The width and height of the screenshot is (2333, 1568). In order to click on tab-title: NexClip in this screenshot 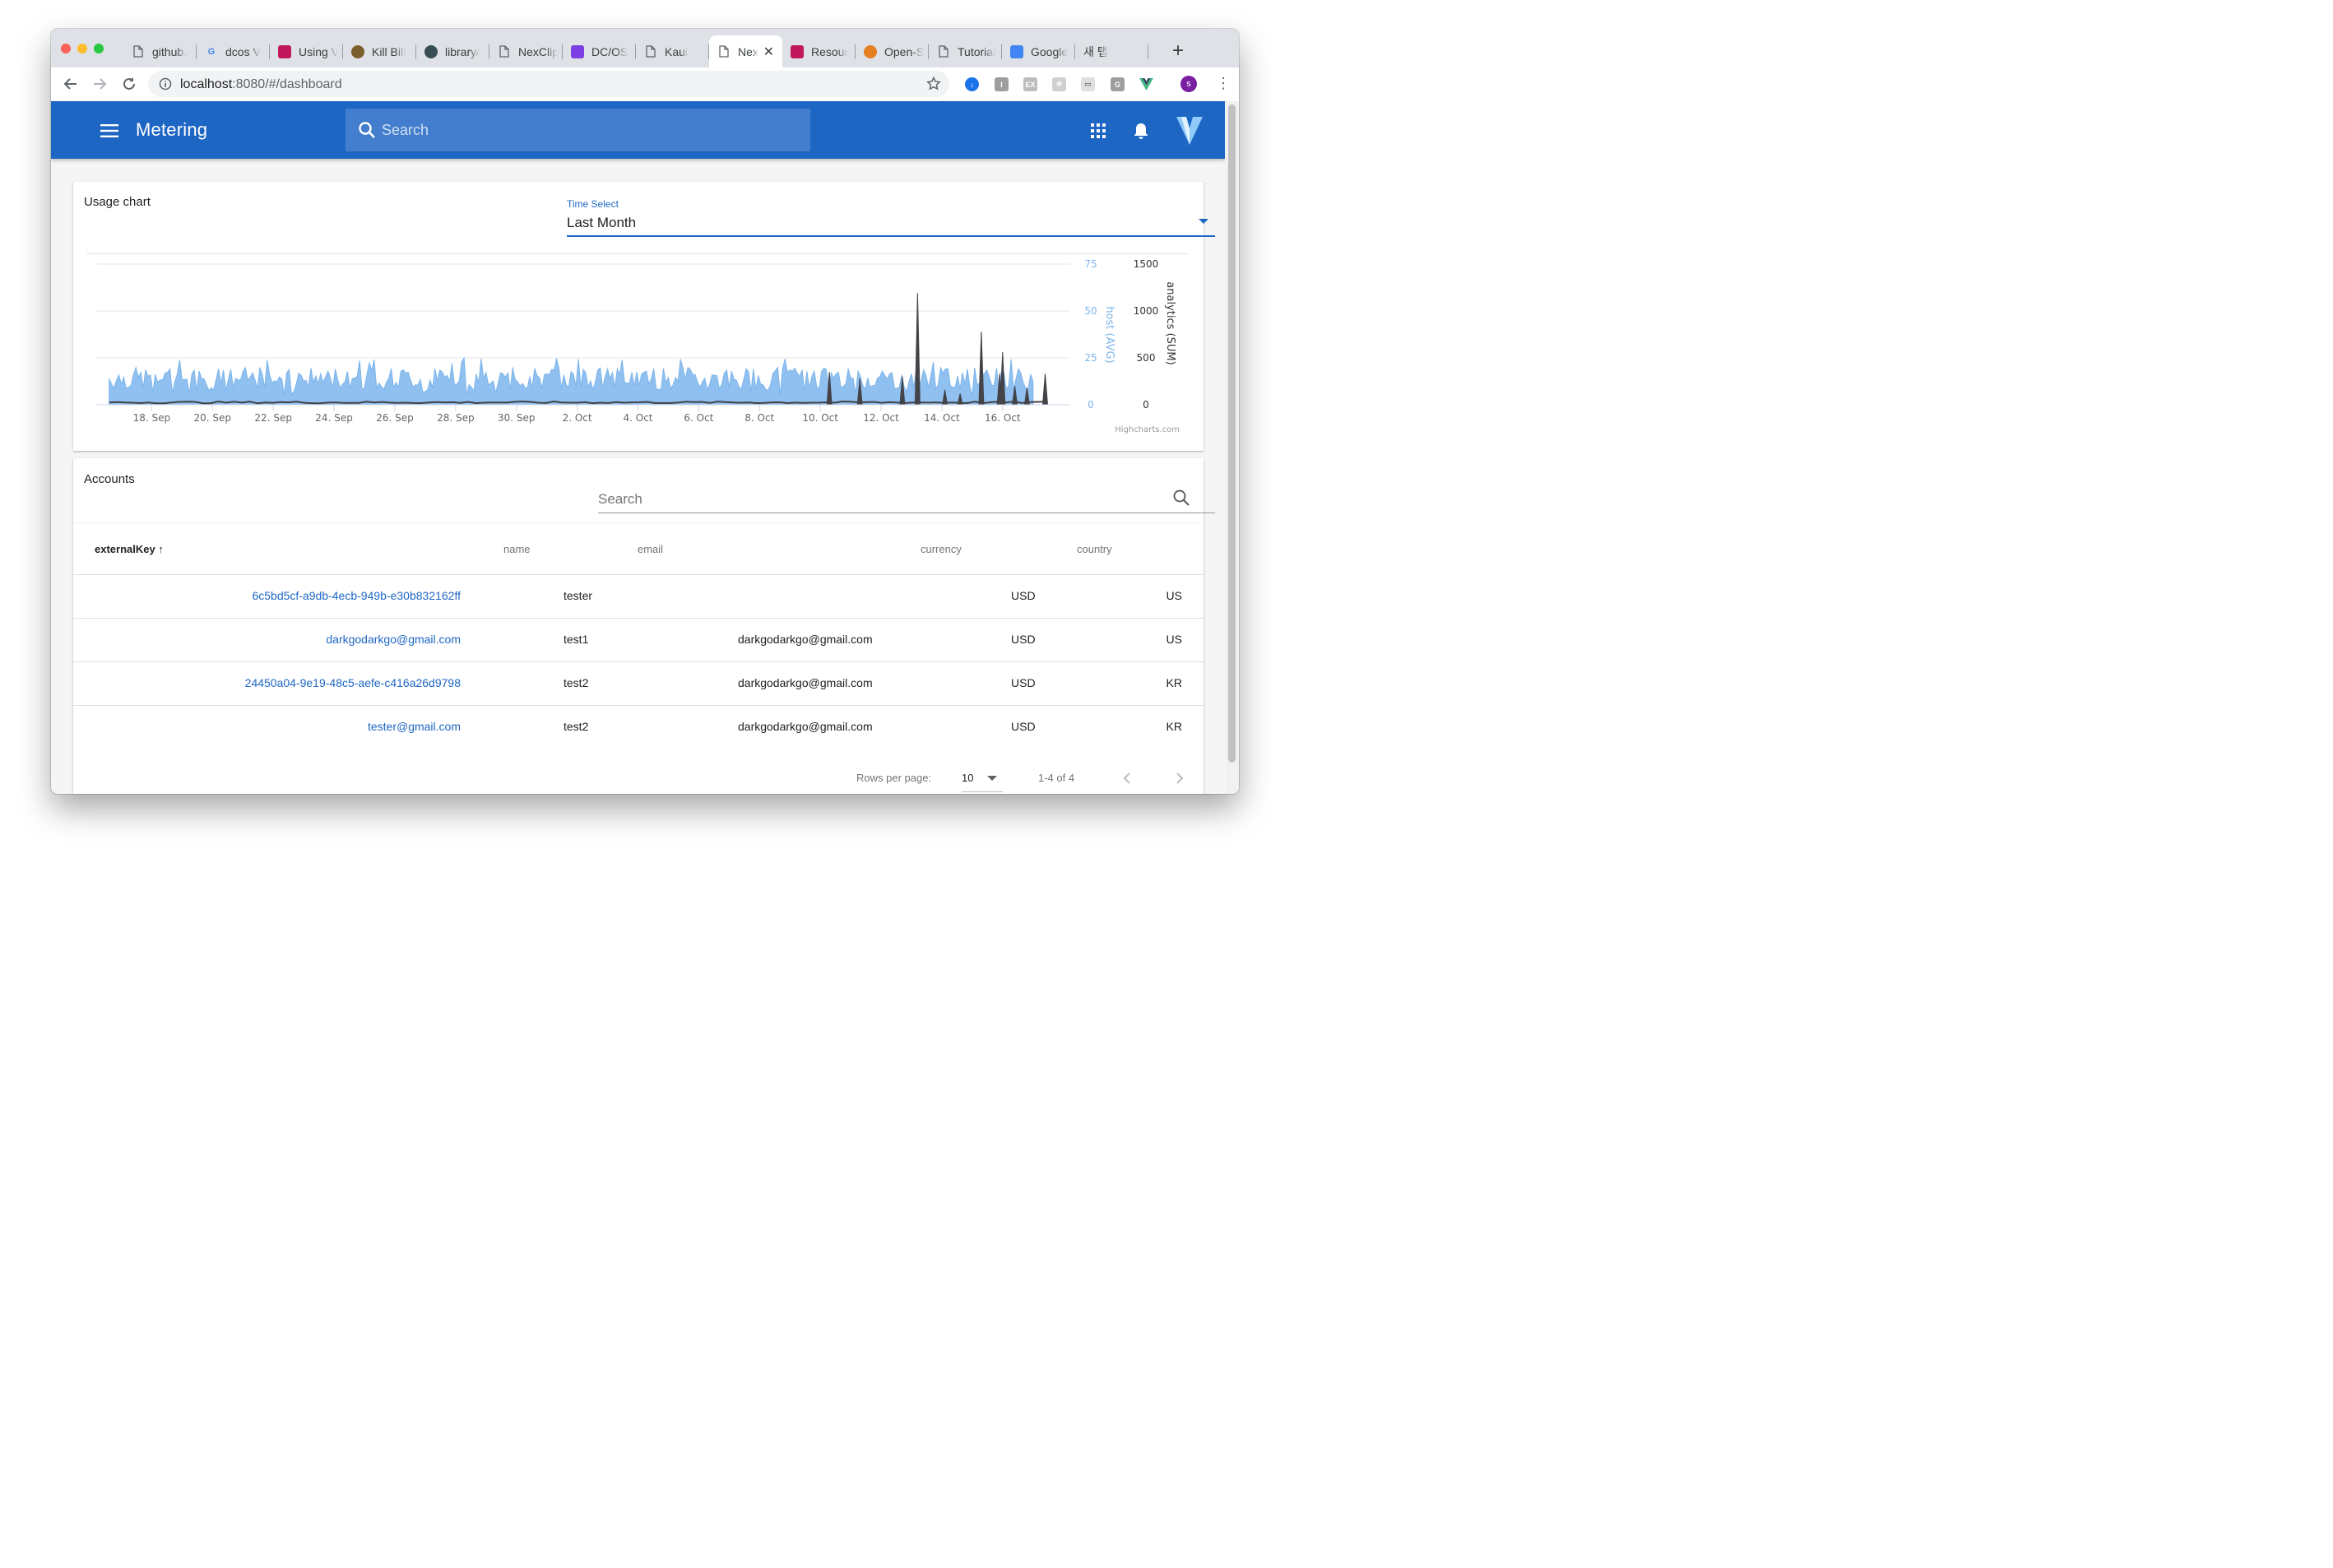, I will do `click(538, 51)`.